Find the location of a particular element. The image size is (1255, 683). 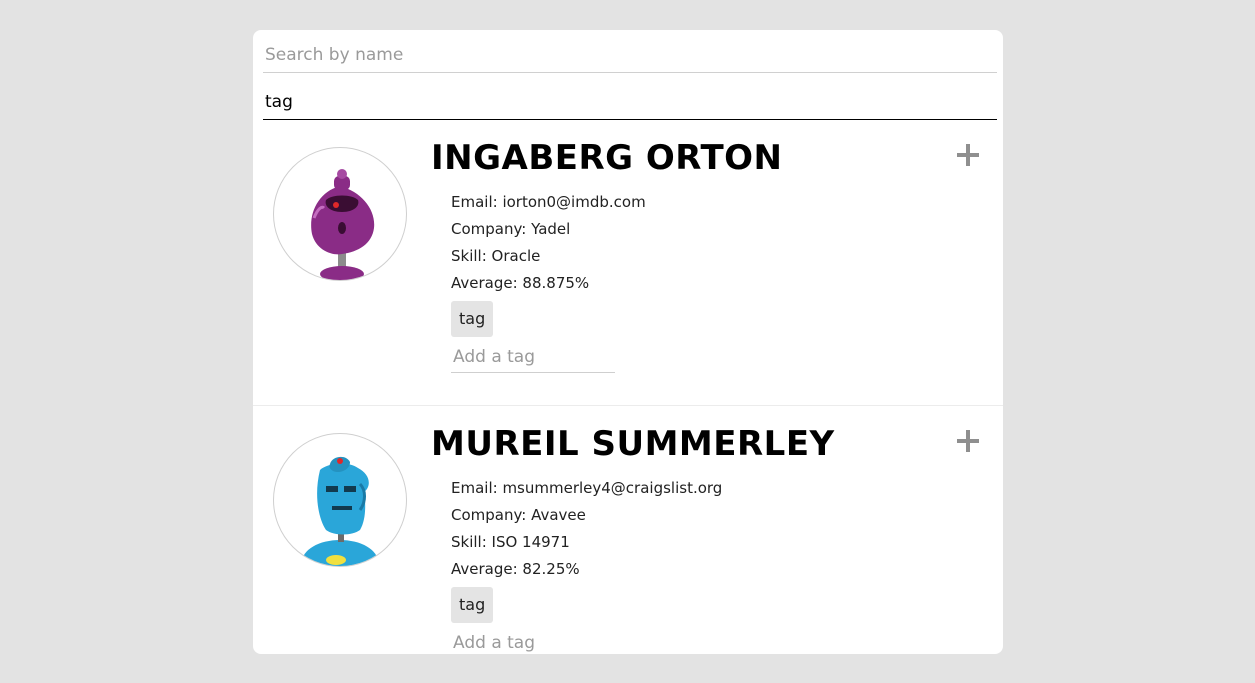

student-company: Company: Avavee is located at coordinates (518, 515).